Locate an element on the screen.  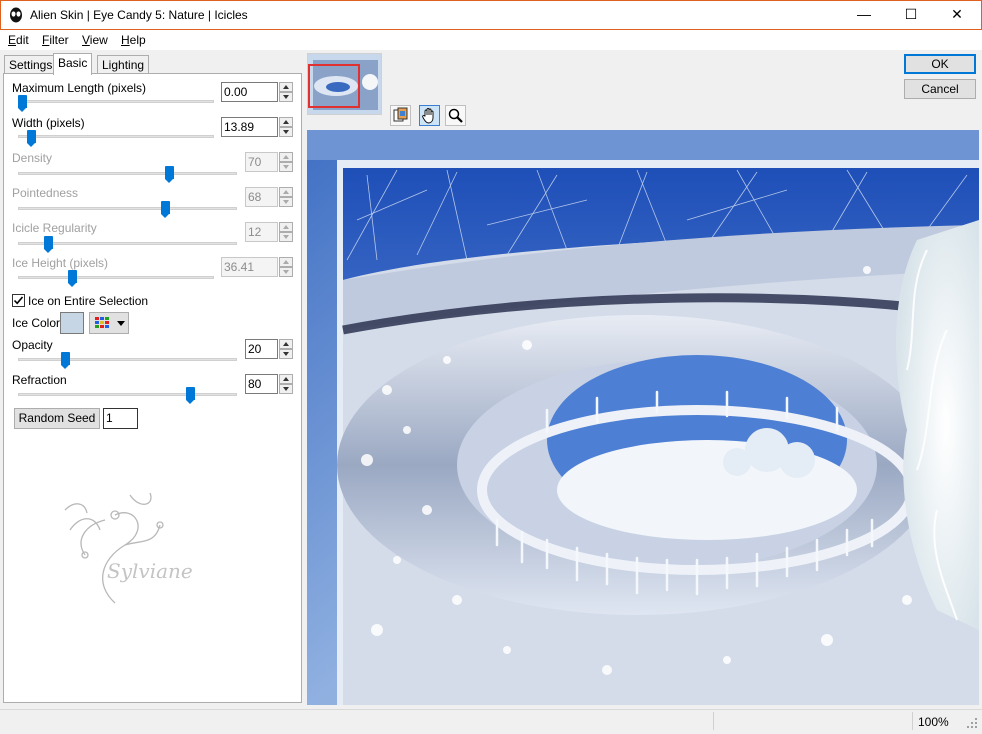
max-length-spinner is located at coordinates (286, 92).